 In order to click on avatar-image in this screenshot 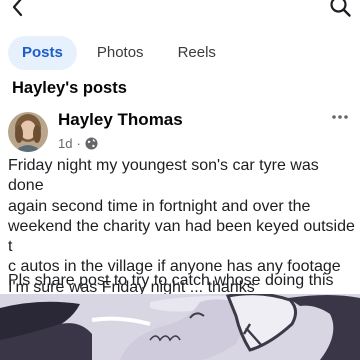, I will do `click(28, 132)`.